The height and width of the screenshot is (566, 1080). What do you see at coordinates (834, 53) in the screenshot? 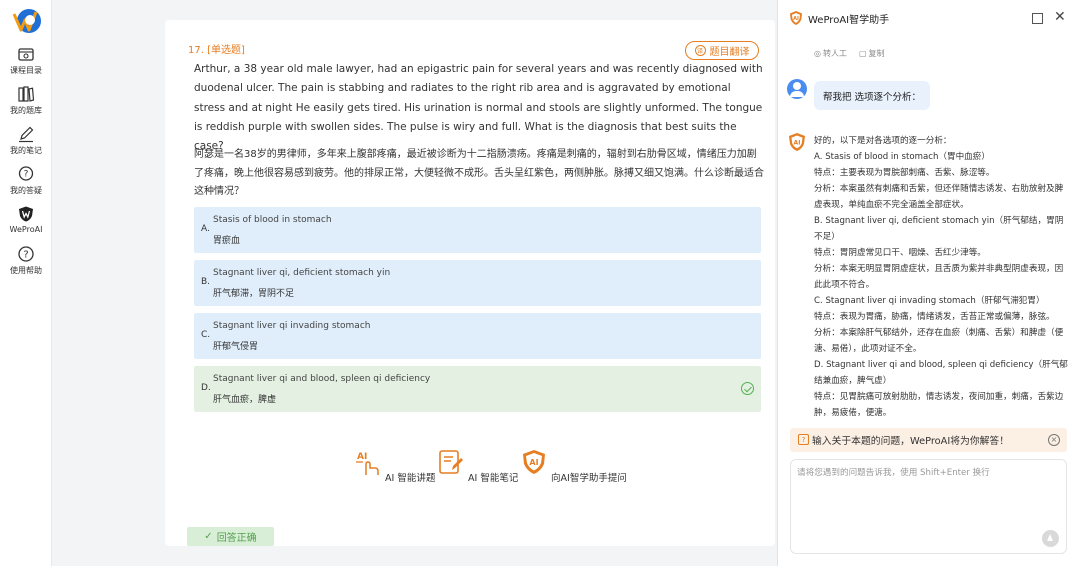
I see `action-label: 转人工` at bounding box center [834, 53].